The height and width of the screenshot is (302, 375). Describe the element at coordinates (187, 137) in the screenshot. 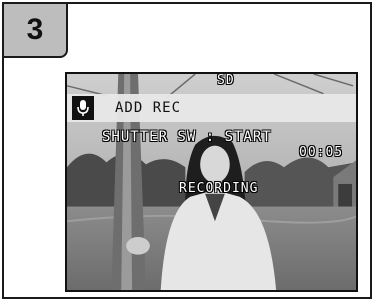

I see `shutter-hint: SHUTTER SW : START` at that location.